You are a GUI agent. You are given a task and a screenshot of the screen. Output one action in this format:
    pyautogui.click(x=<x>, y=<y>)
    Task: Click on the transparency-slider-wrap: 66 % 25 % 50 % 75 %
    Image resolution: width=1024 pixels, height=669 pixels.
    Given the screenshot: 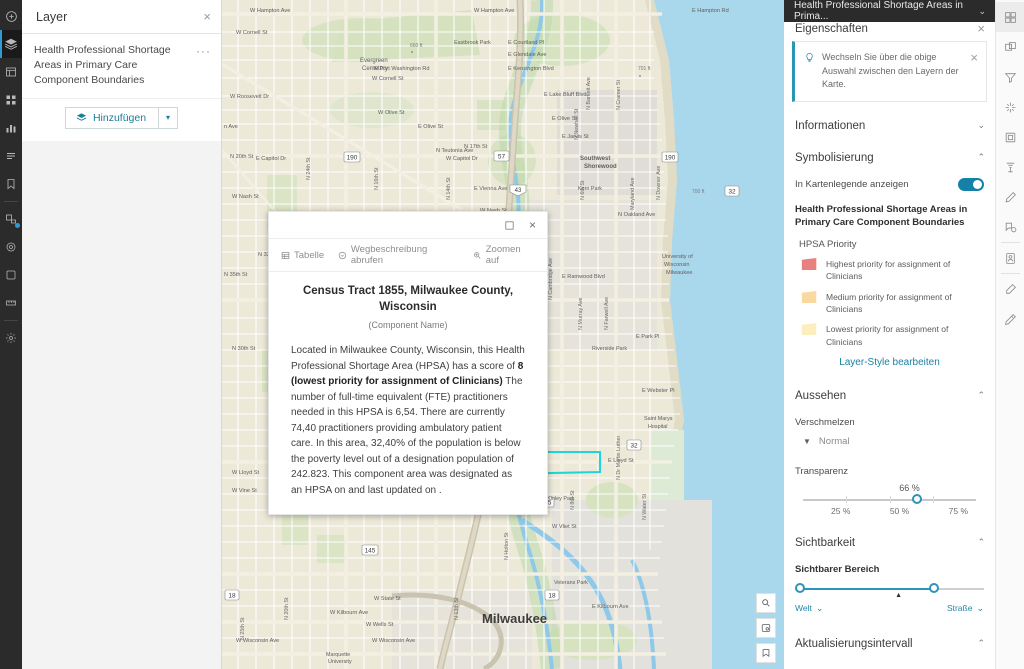 What is the action you would take?
    pyautogui.click(x=889, y=502)
    